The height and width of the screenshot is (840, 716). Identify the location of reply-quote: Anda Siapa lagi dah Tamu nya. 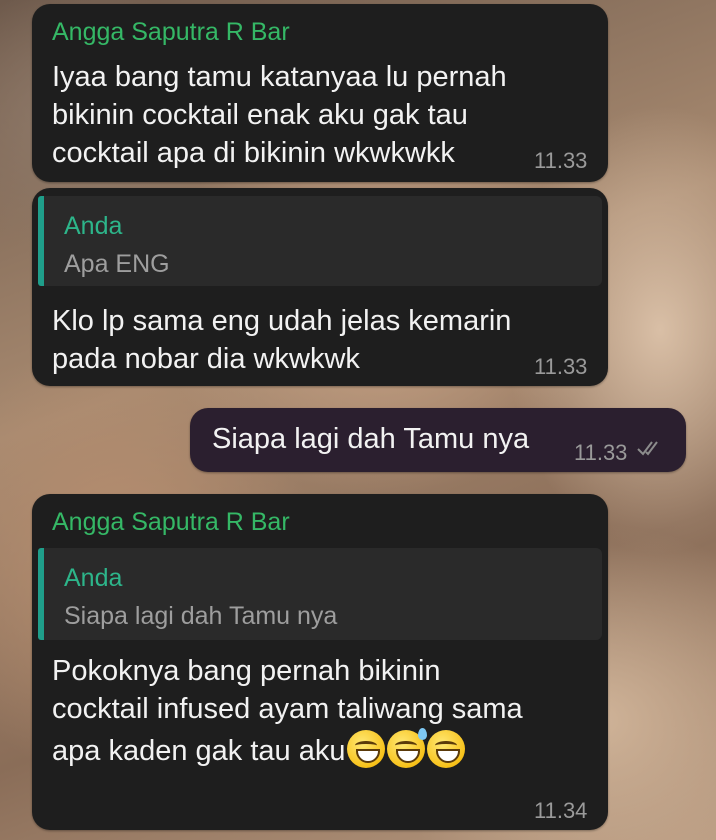
(320, 594).